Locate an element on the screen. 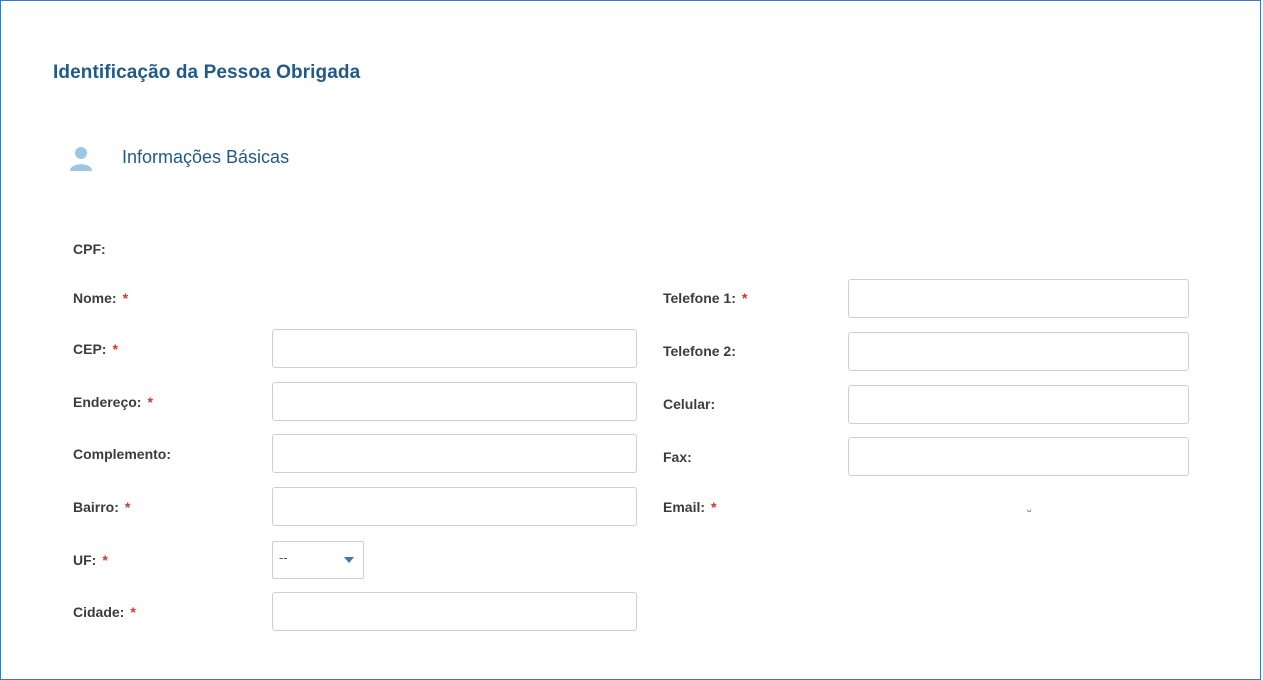 This screenshot has height=680, width=1263. email-label-text: Email: is located at coordinates (684, 507).